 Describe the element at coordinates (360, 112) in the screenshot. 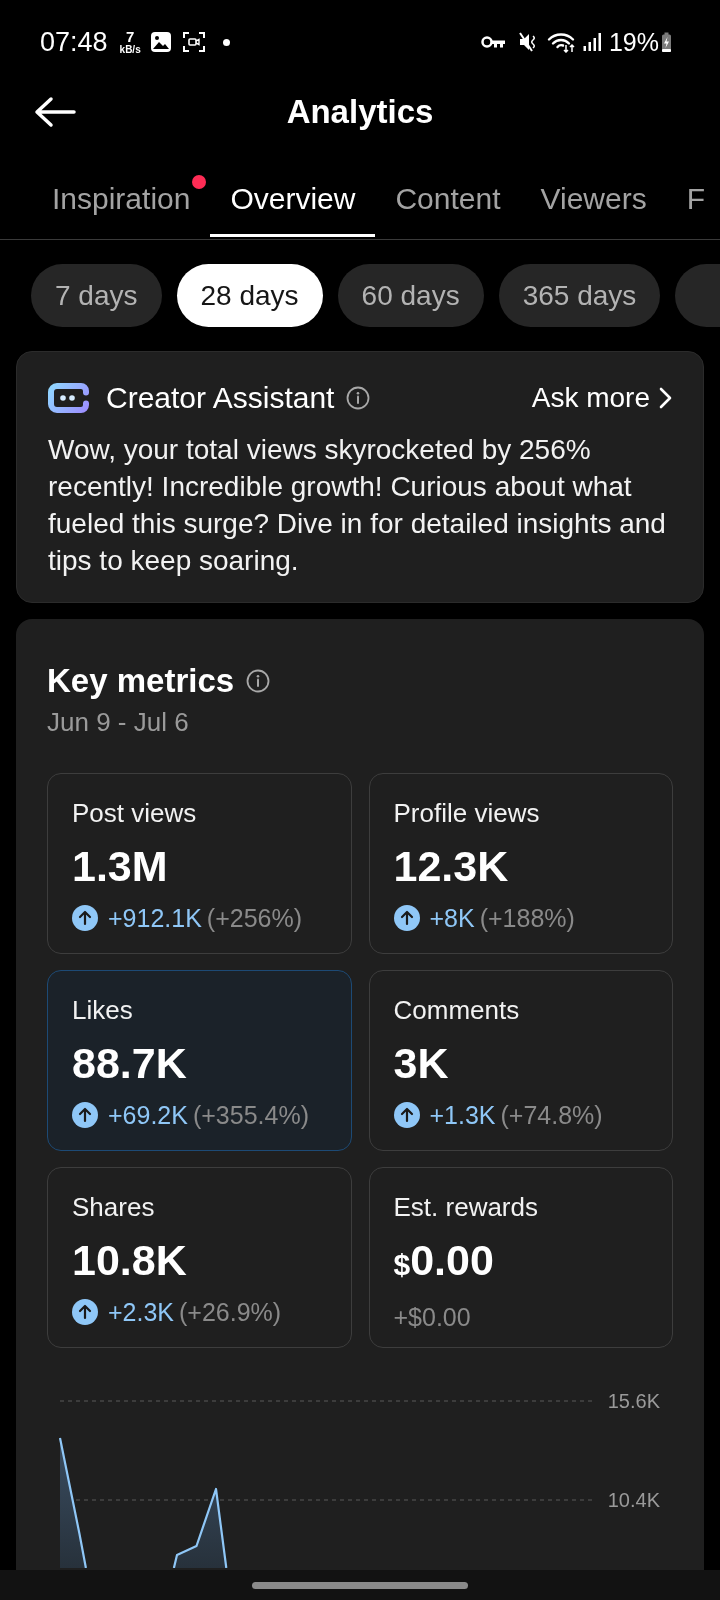

I see `page-title: Analytics` at that location.